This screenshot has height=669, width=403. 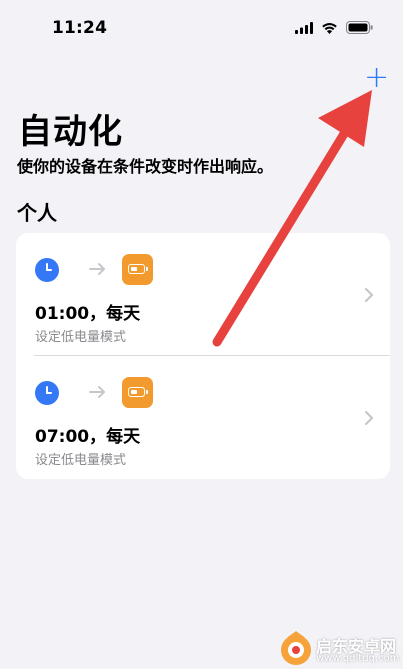 What do you see at coordinates (329, 28) in the screenshot?
I see `wifi-icon` at bounding box center [329, 28].